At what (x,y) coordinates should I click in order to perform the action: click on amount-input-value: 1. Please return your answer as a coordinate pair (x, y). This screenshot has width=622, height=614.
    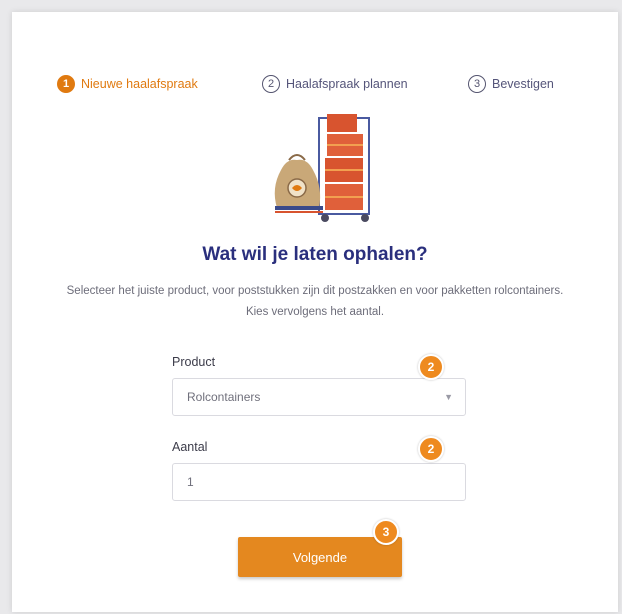
    Looking at the image, I should click on (190, 482).